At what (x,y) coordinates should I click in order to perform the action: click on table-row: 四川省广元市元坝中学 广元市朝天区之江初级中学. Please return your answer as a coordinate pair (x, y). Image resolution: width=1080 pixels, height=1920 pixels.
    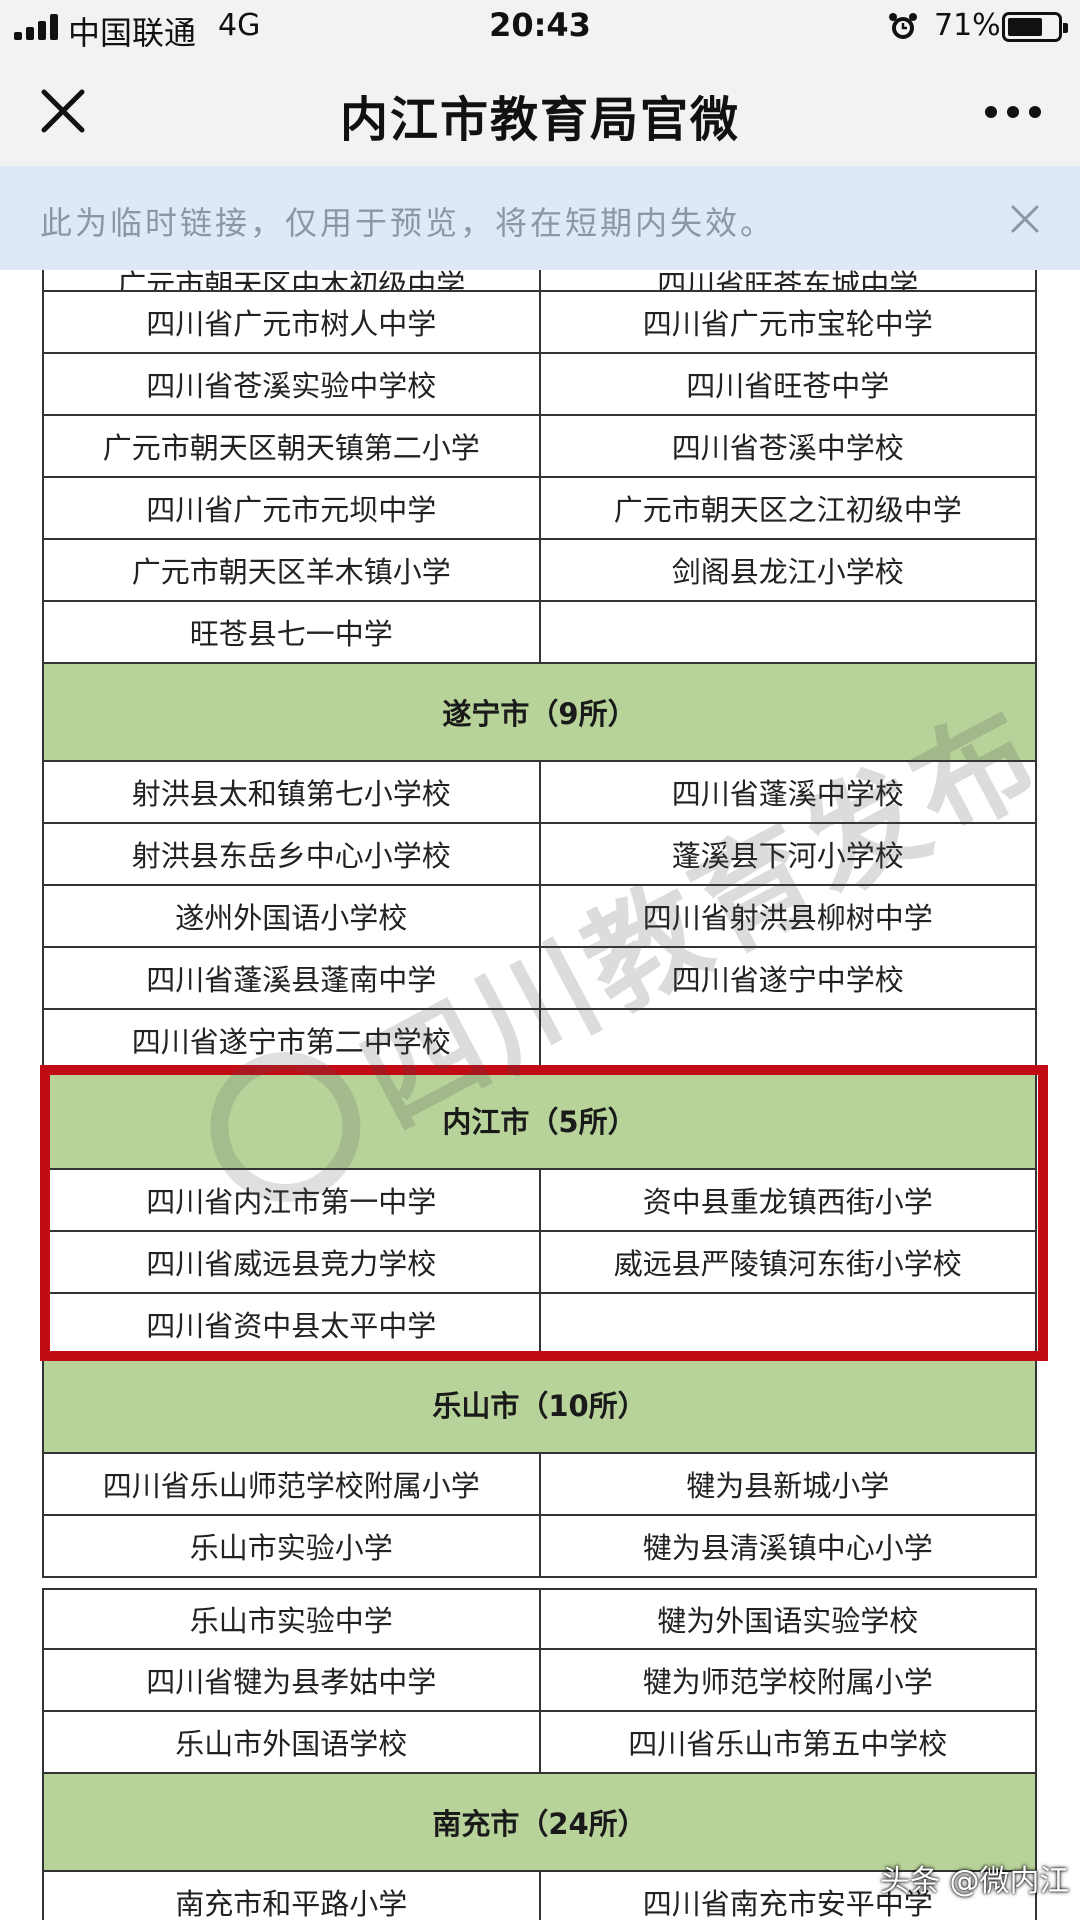
    Looking at the image, I should click on (539, 509).